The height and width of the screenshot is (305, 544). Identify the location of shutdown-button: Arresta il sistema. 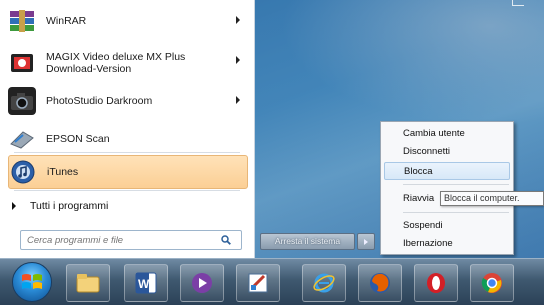
(307, 241).